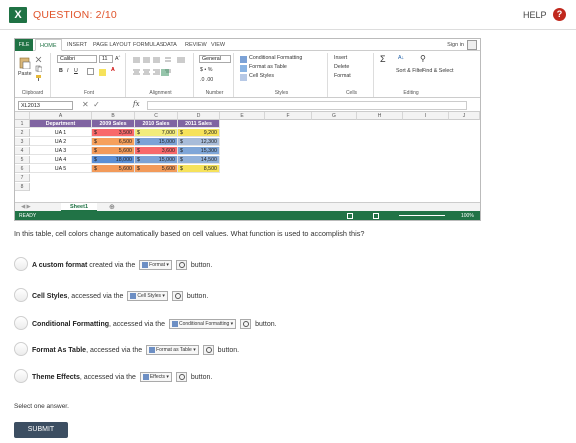 This screenshot has width=576, height=443. What do you see at coordinates (70, 324) in the screenshot?
I see `option-title: Conditional Formatting` at bounding box center [70, 324].